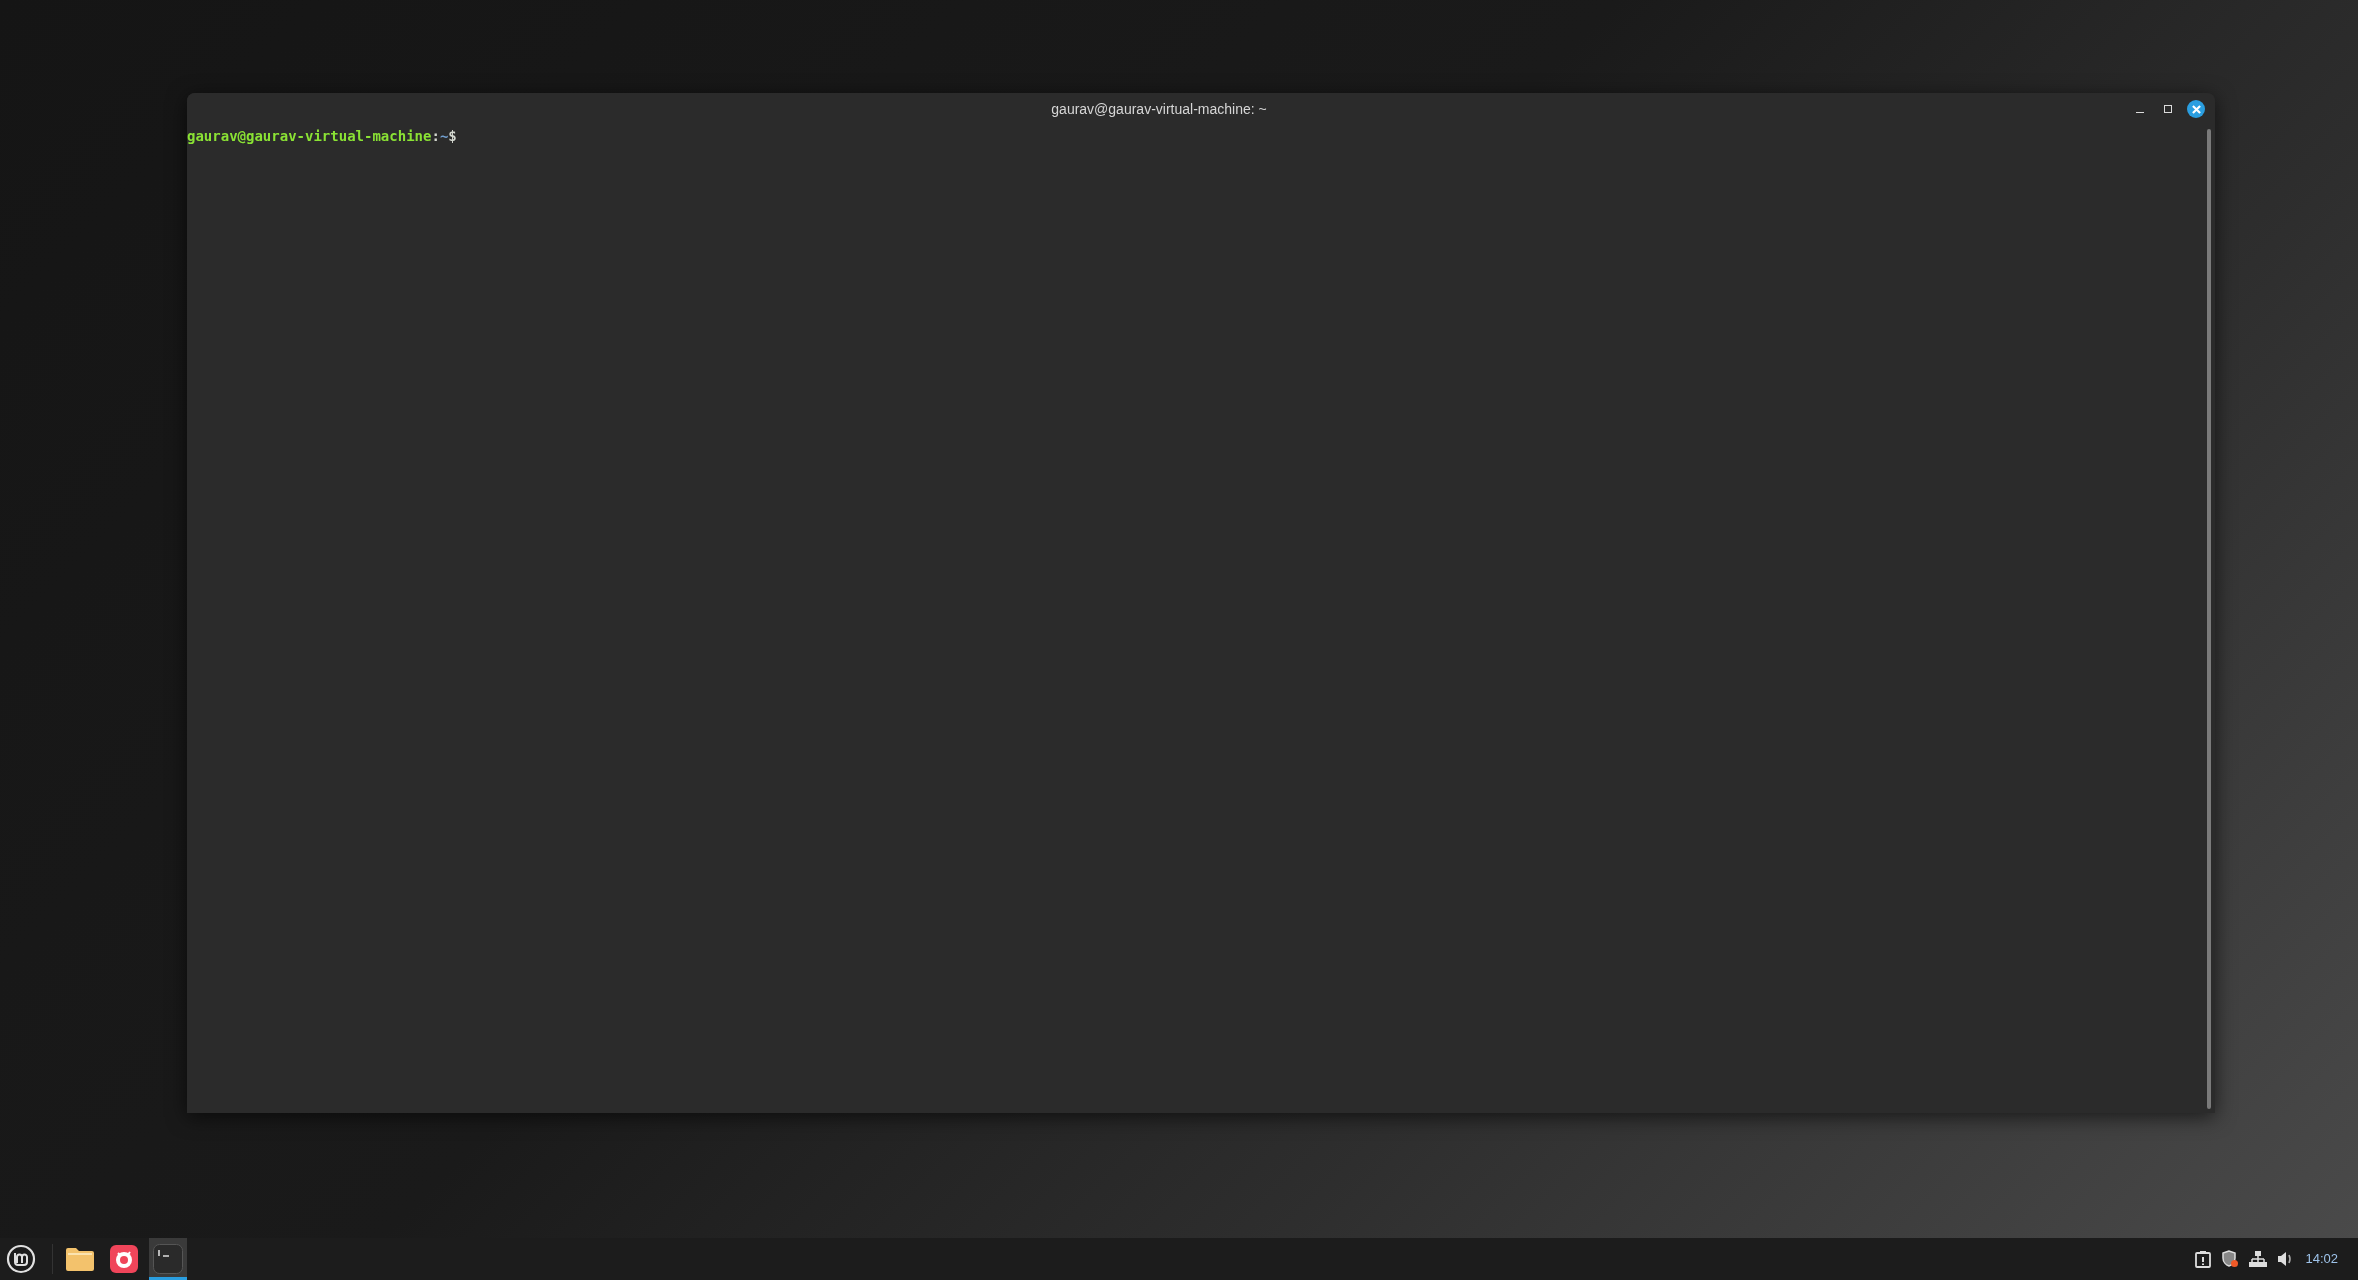  What do you see at coordinates (322, 136) in the screenshot?
I see `shell-prompt: gaurav@gaurav-virtual-machine:~$` at bounding box center [322, 136].